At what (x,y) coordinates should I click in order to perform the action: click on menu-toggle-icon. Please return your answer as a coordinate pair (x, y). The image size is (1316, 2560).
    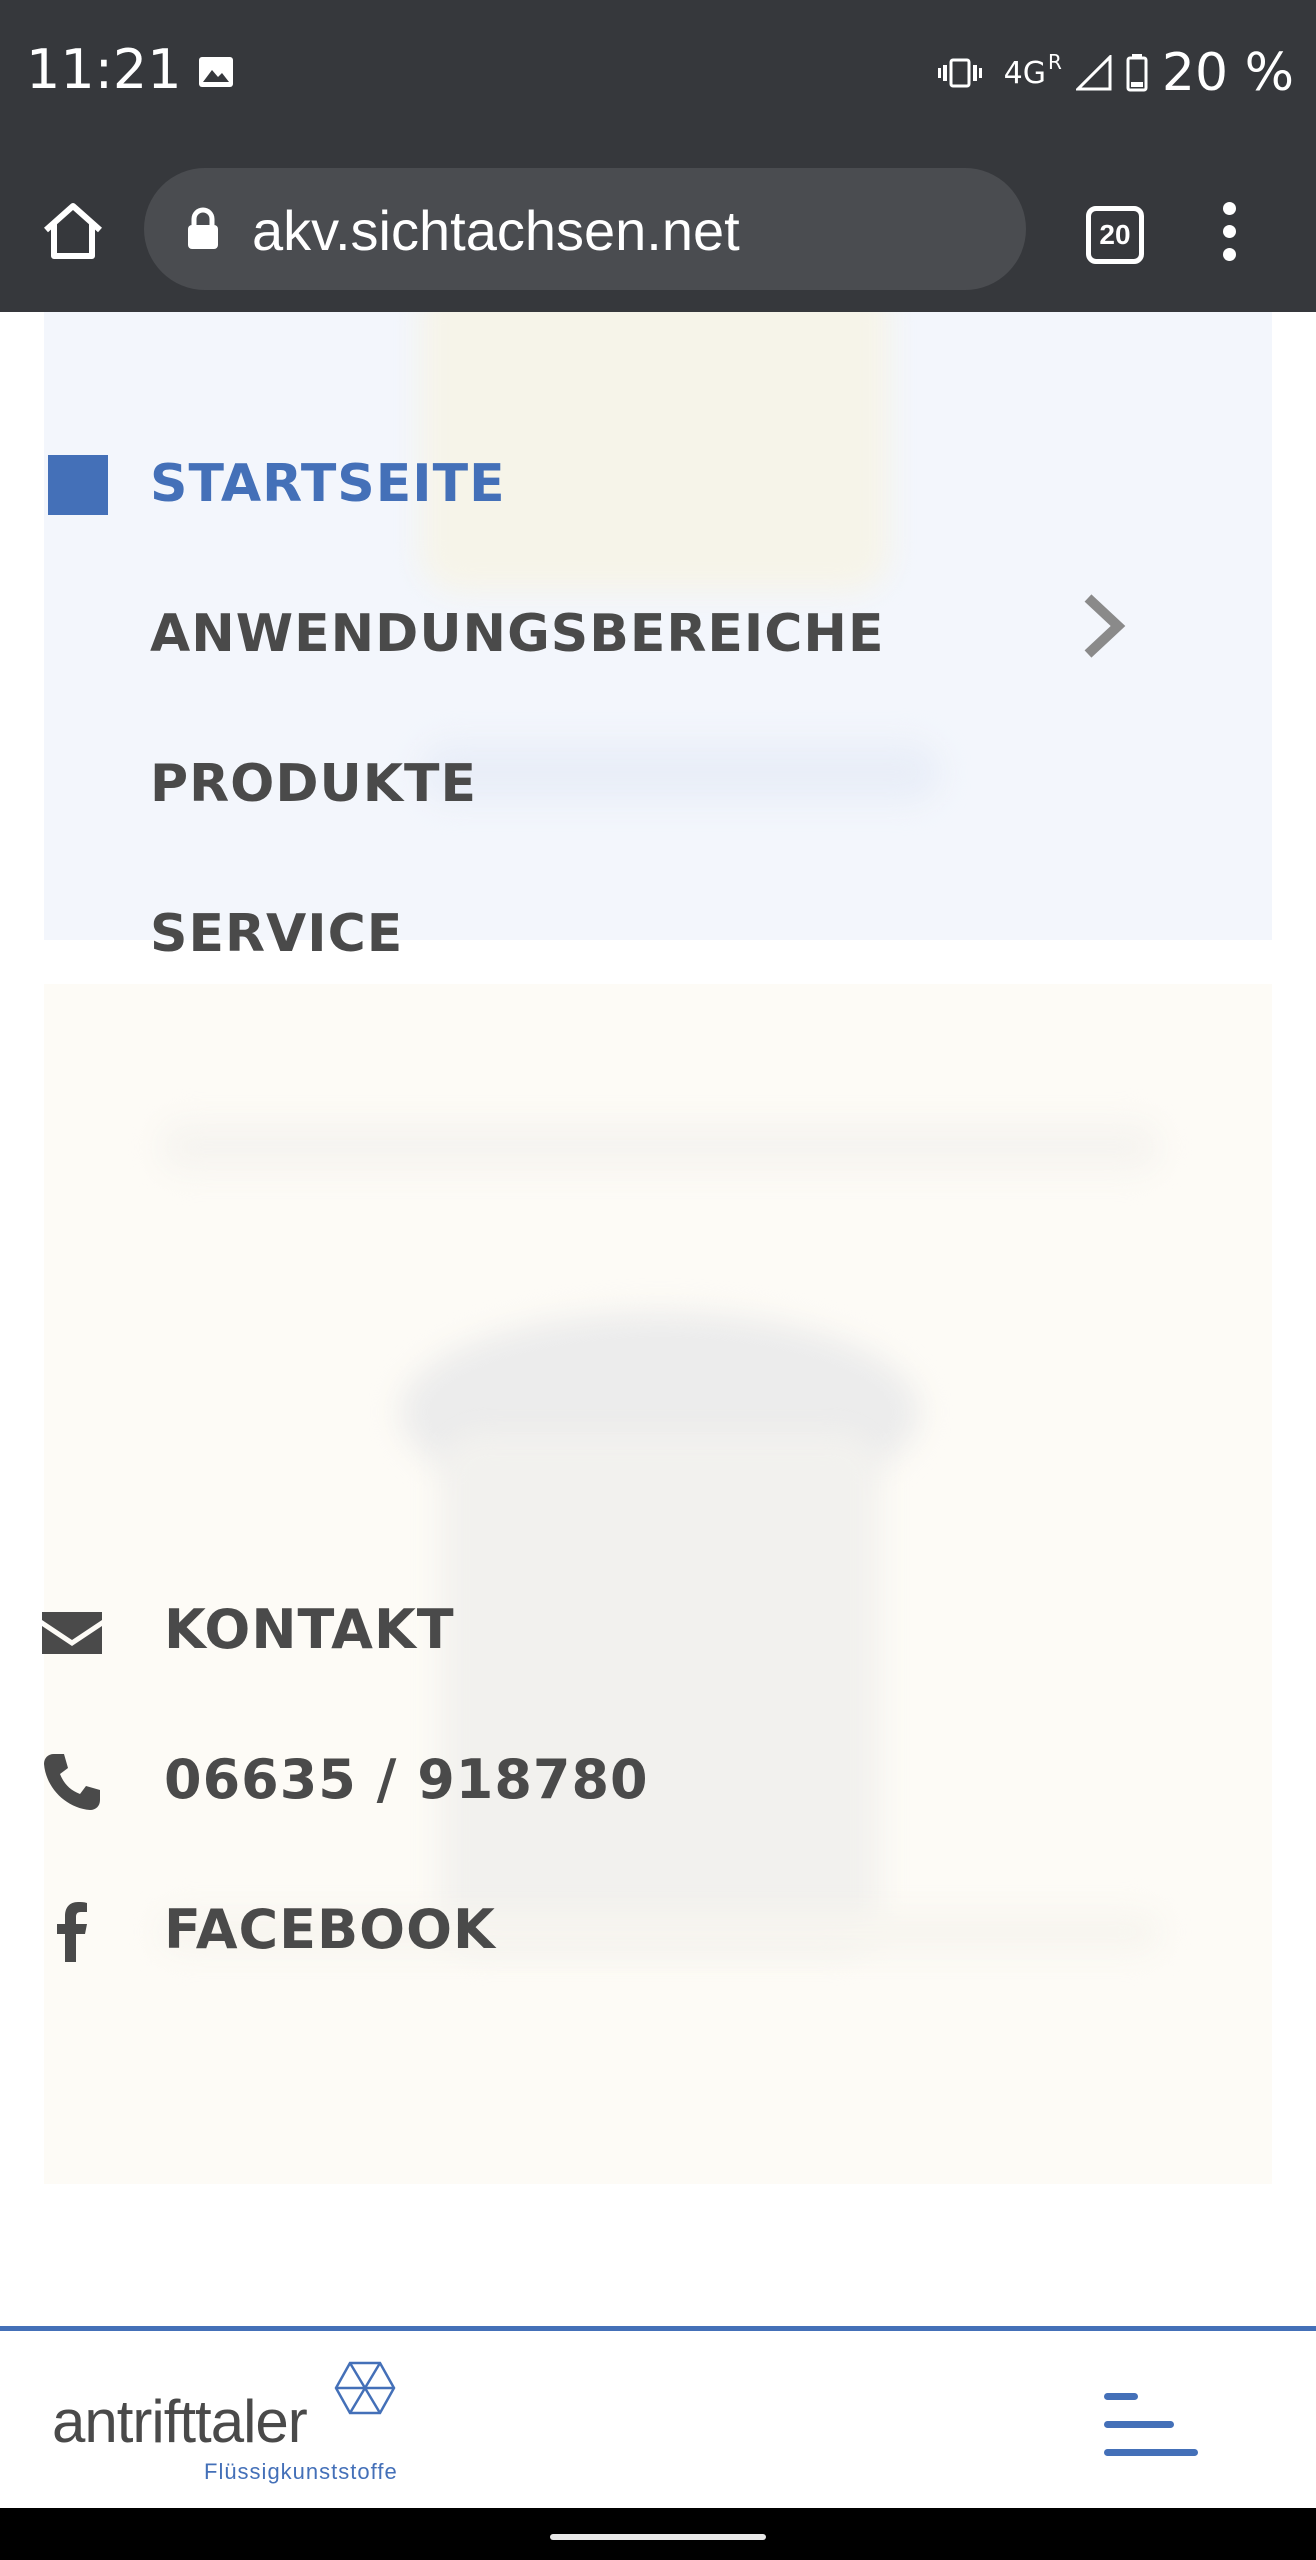
    Looking at the image, I should click on (1151, 2425).